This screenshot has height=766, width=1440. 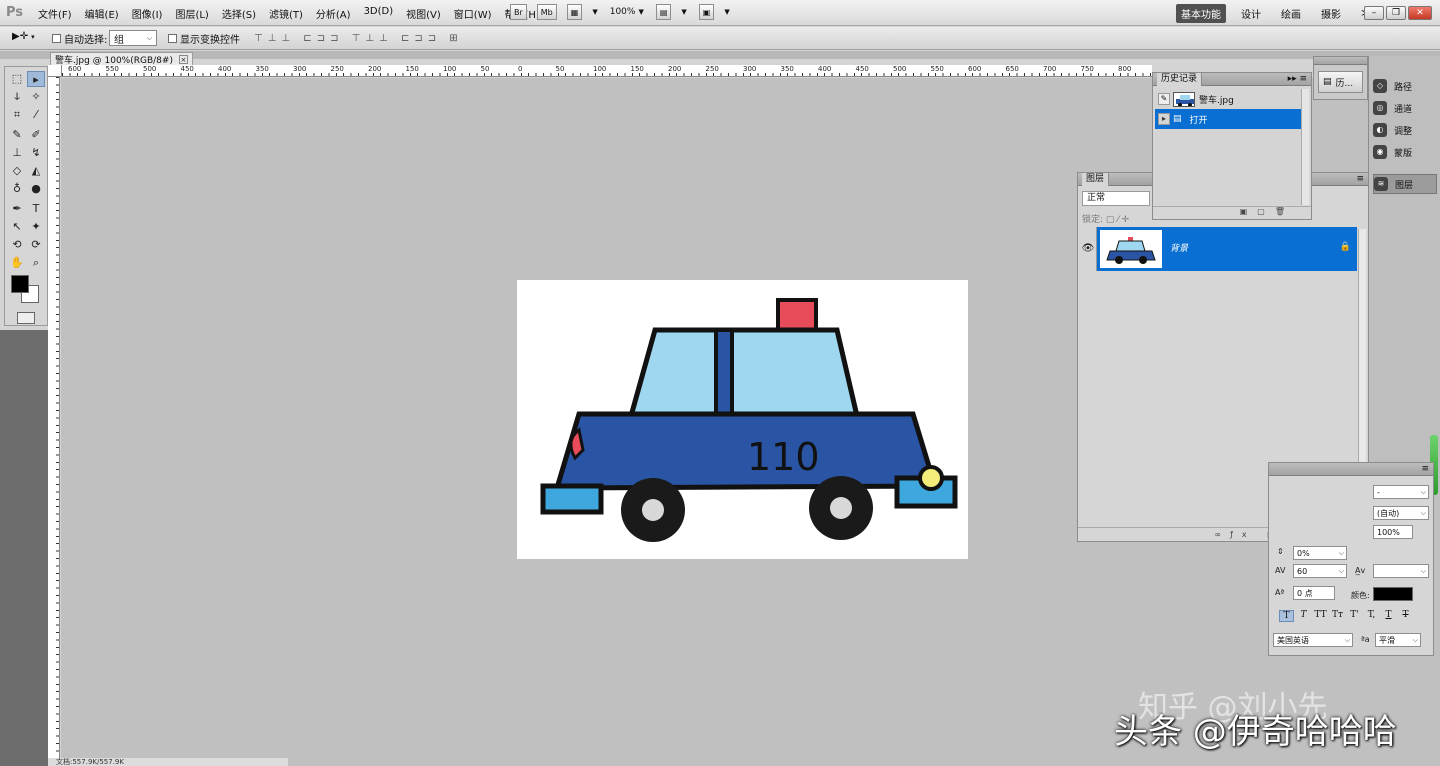 I want to click on quick-mask-button, so click(x=26, y=318).